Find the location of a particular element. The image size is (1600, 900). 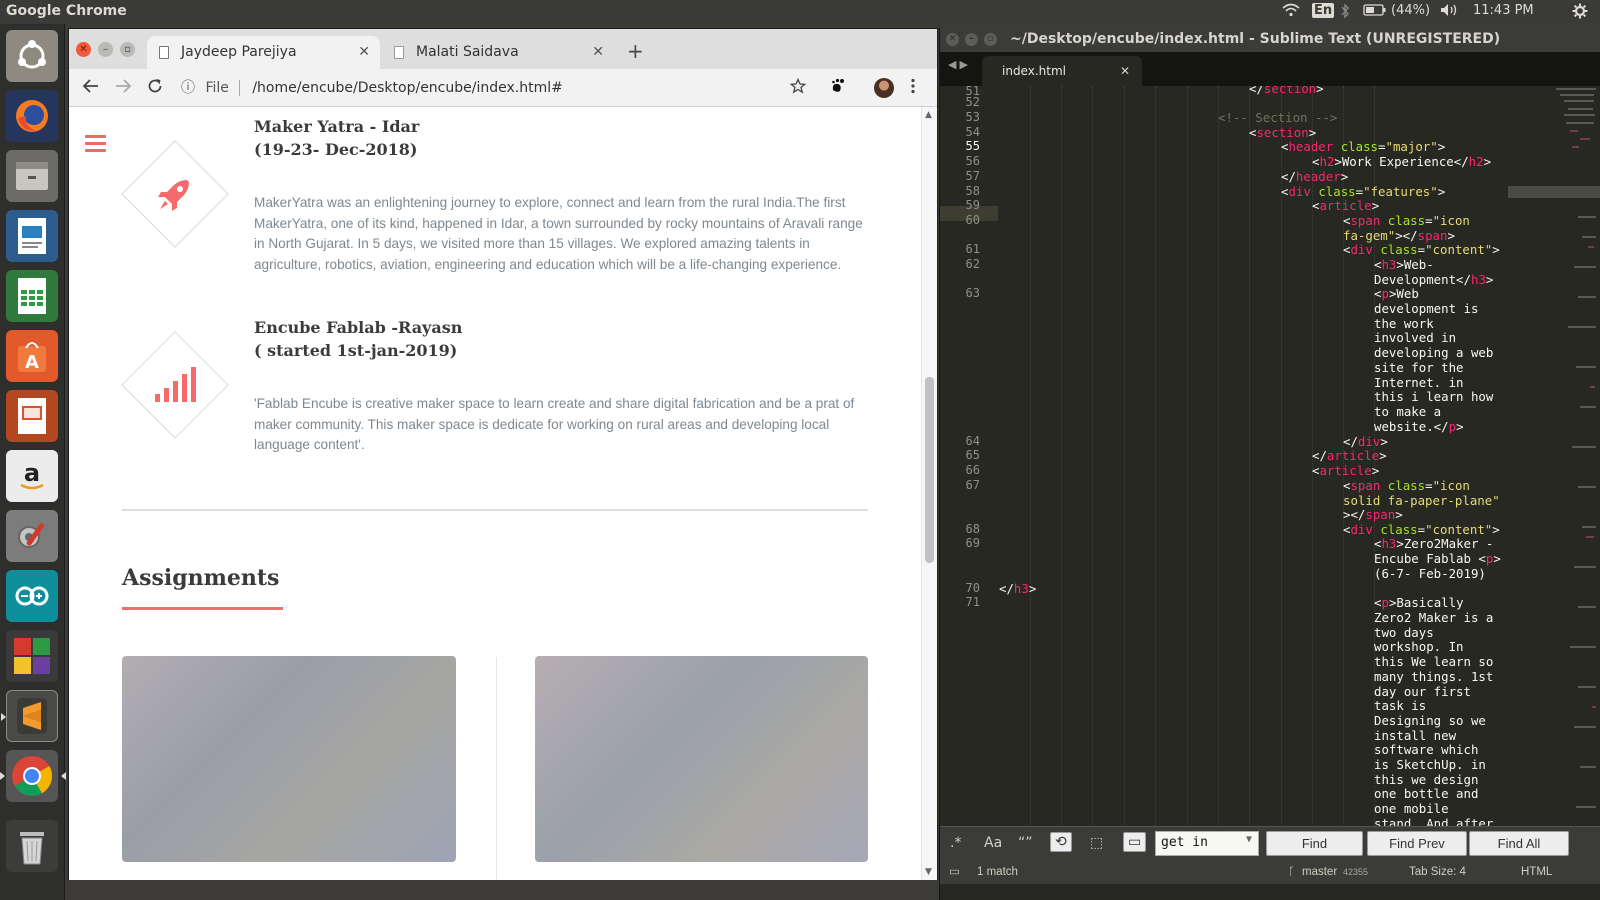

tab-index-html: index.html ✕ is located at coordinates (1062, 71).